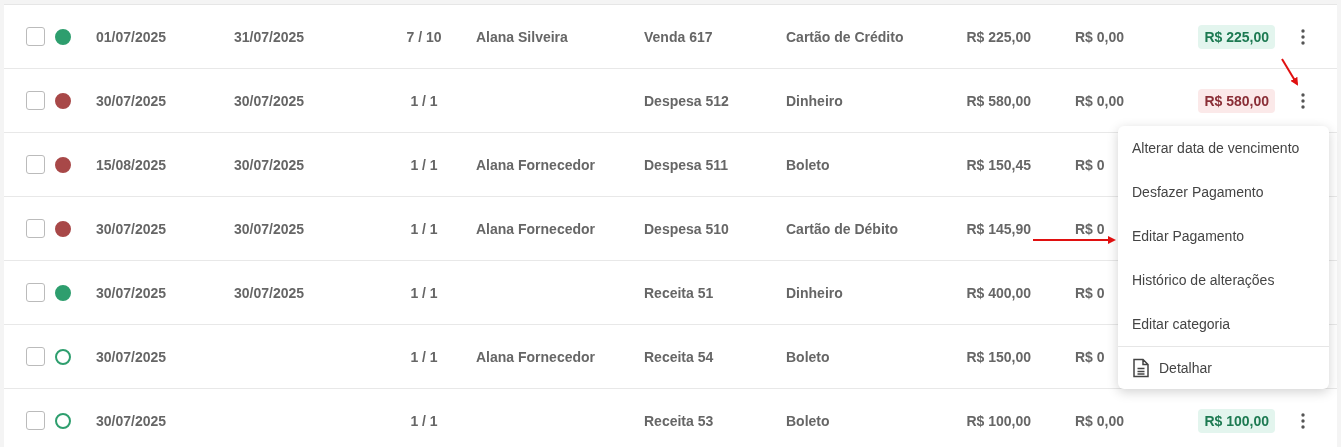 The width and height of the screenshot is (1341, 447). What do you see at coordinates (998, 228) in the screenshot?
I see `table-cell: R$ 145,90` at bounding box center [998, 228].